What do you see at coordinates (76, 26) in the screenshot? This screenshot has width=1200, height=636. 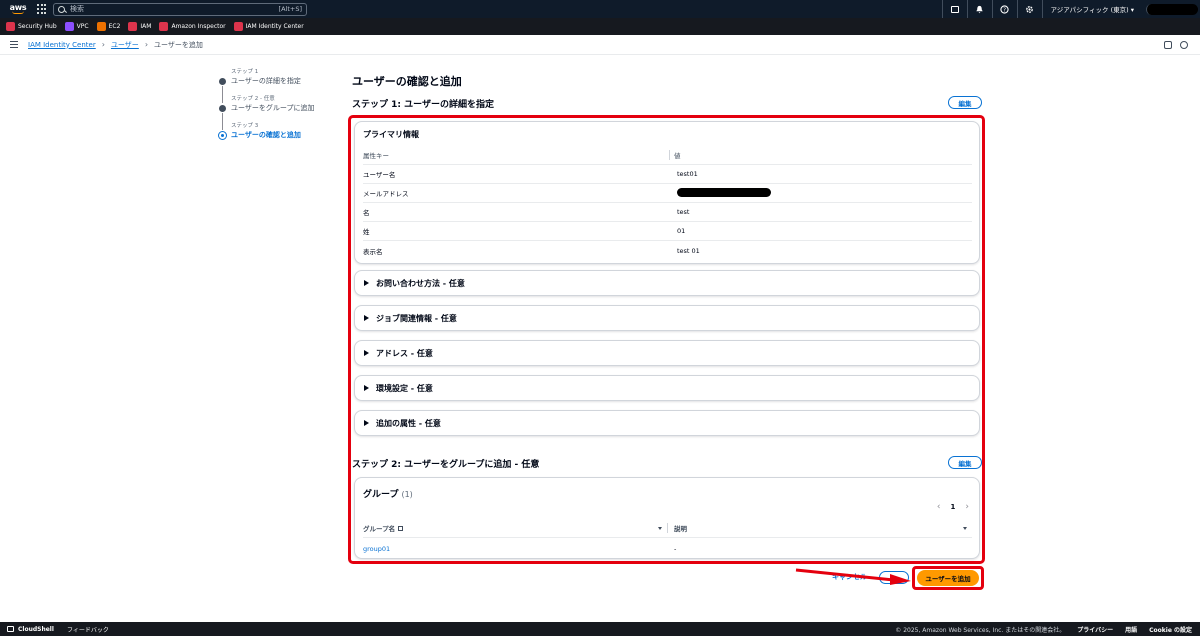 I see `favorite-item: VPC` at bounding box center [76, 26].